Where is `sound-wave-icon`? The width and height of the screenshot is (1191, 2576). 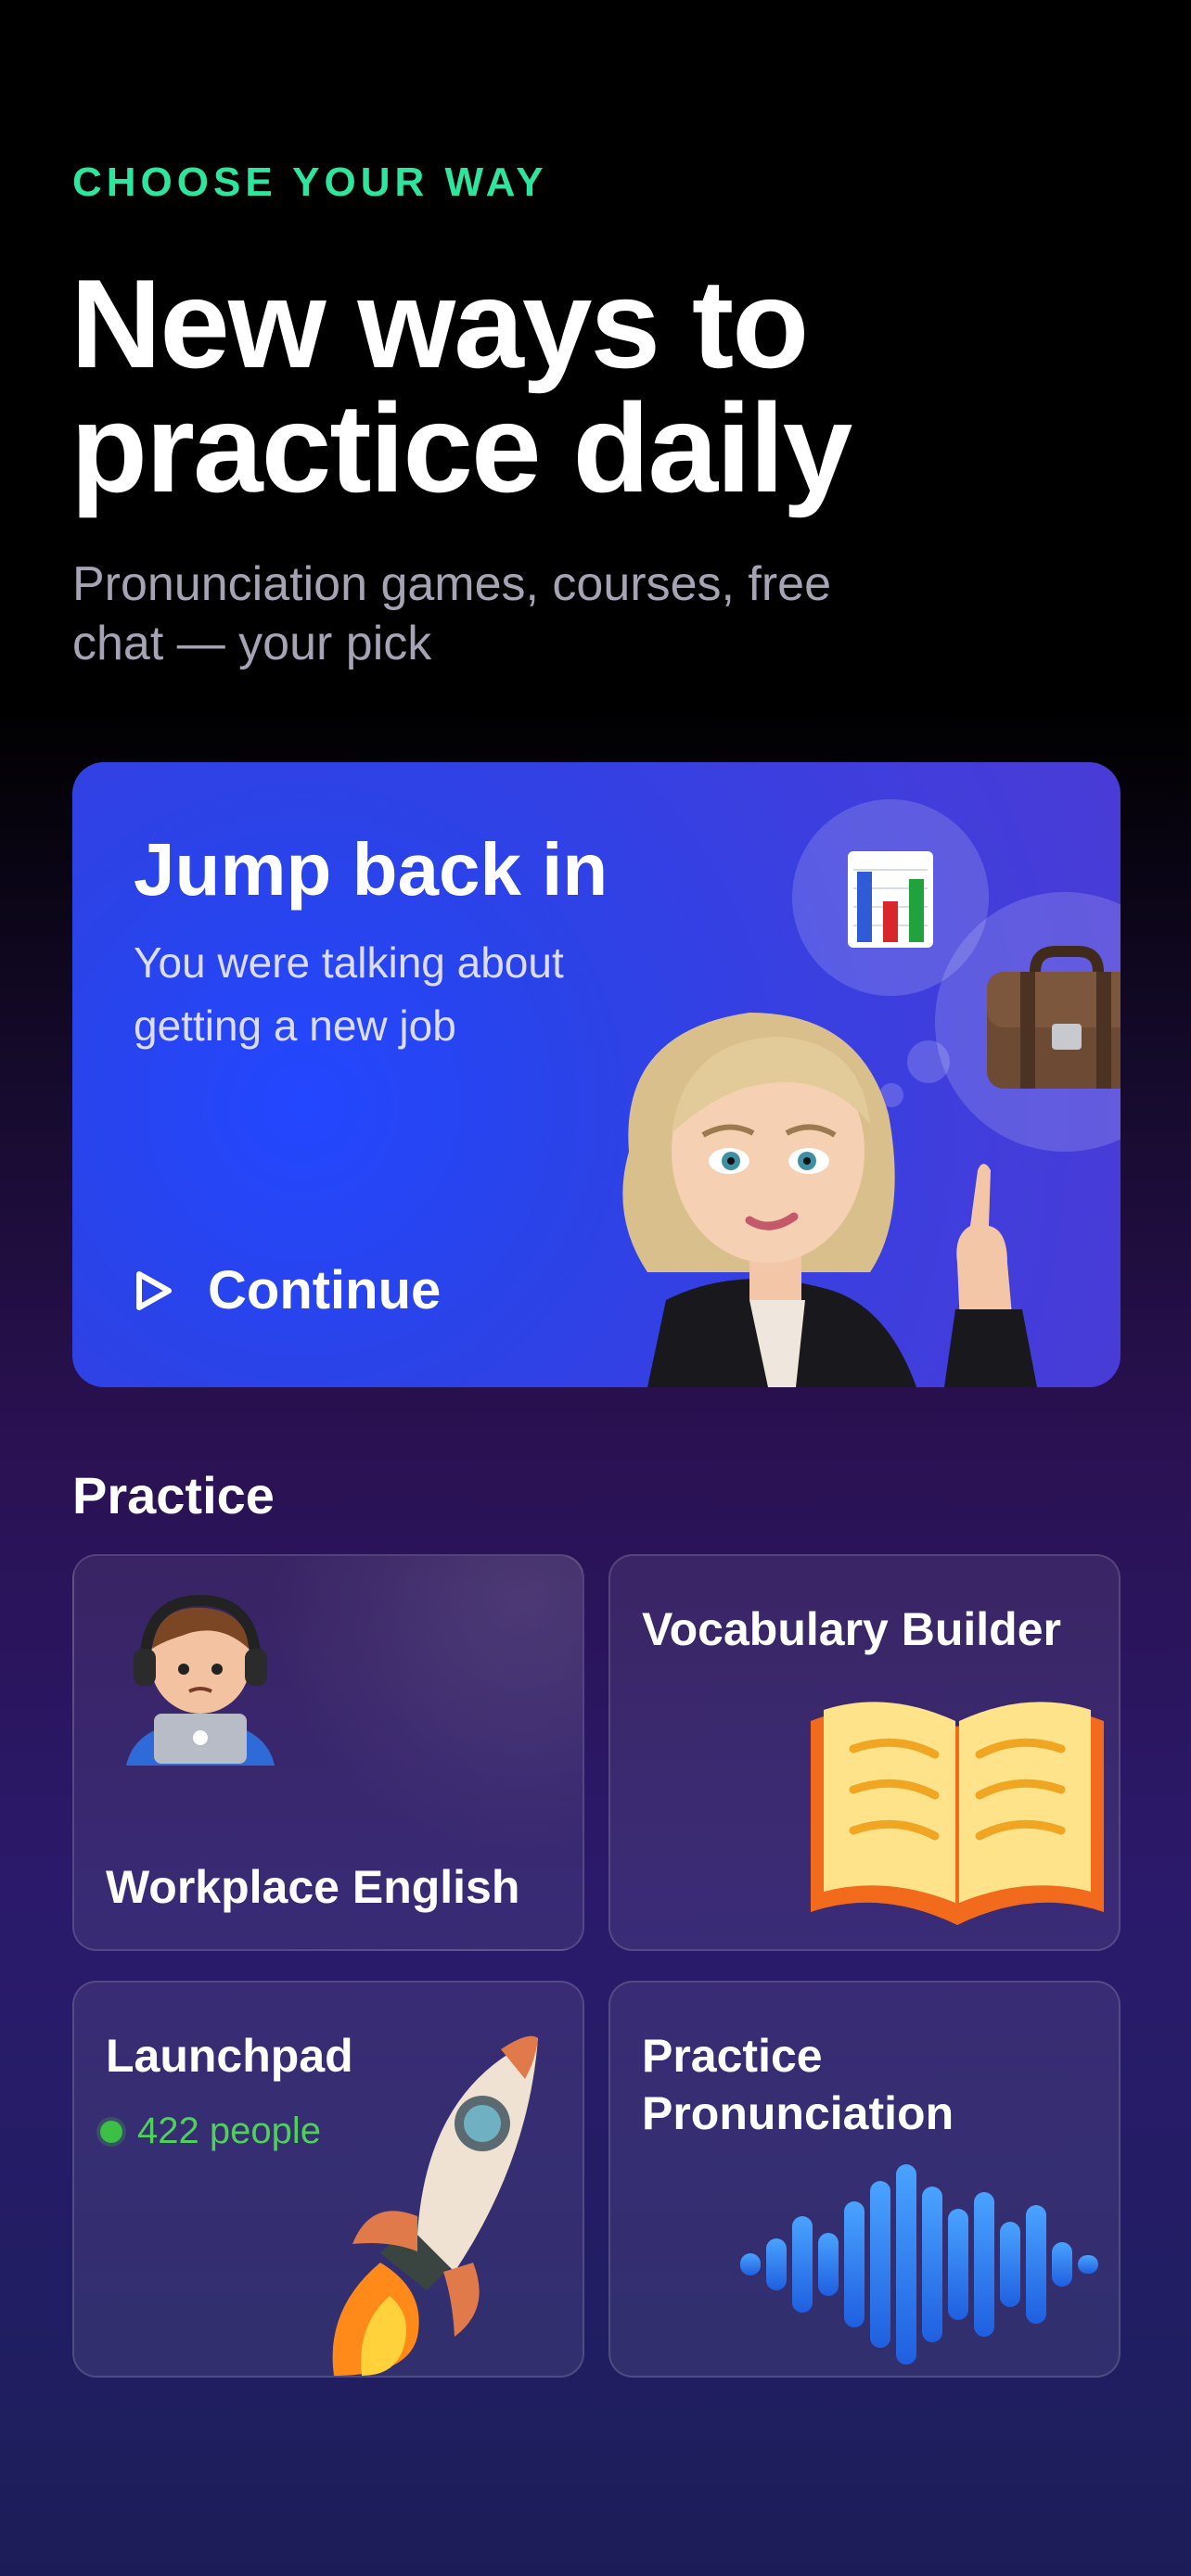 sound-wave-icon is located at coordinates (919, 2264).